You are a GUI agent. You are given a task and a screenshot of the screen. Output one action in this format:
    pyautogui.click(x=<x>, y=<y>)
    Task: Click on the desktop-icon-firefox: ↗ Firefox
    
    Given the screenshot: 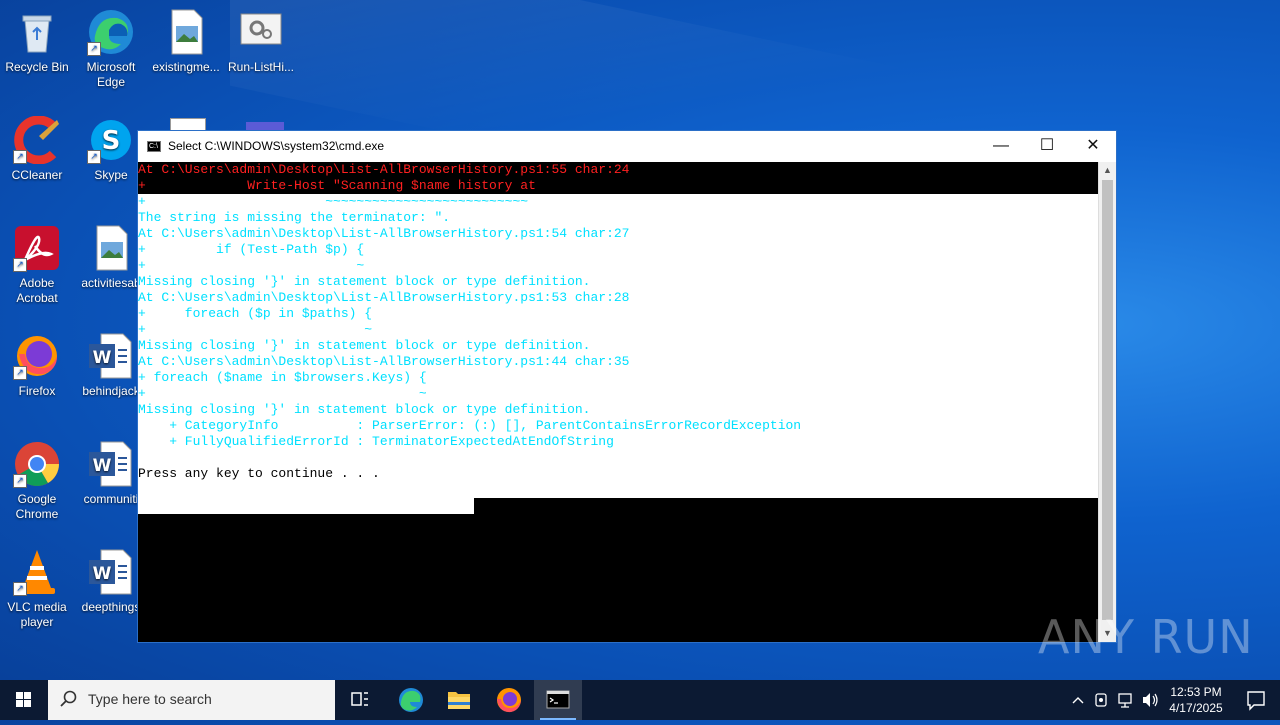 What is the action you would take?
    pyautogui.click(x=37, y=365)
    